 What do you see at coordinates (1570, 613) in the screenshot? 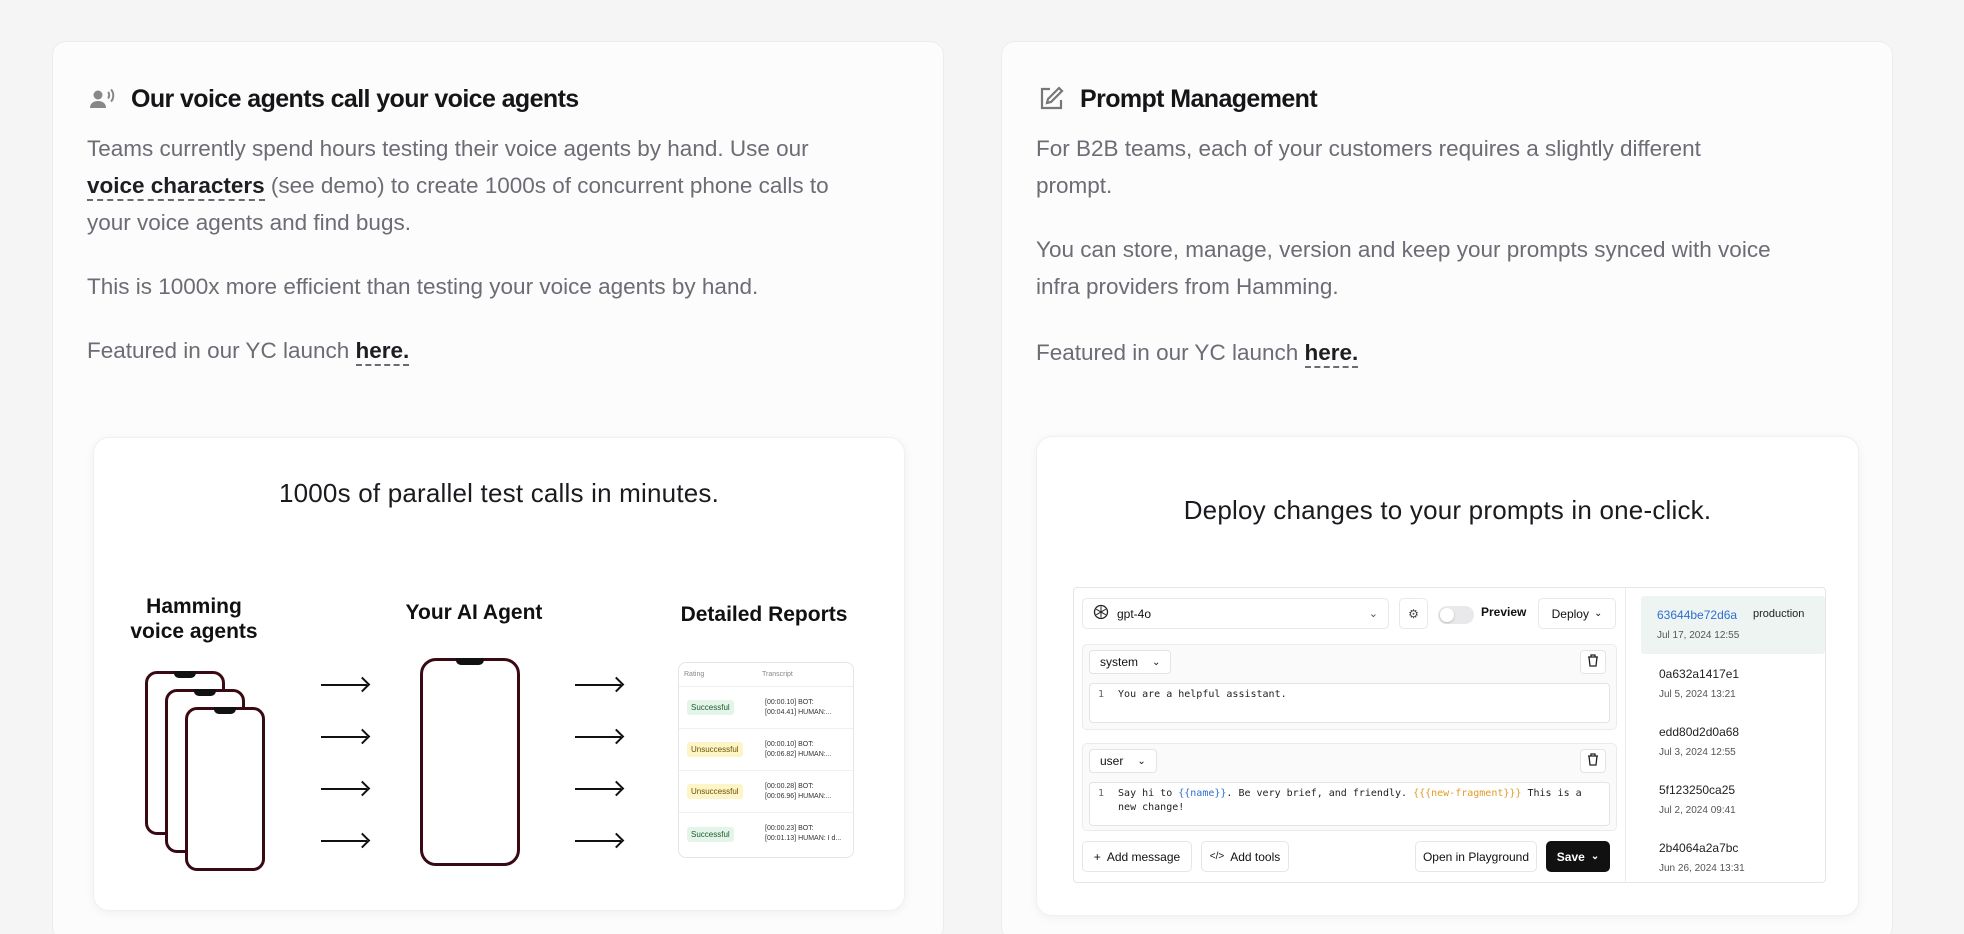
I see `deploy-label: Deploy` at bounding box center [1570, 613].